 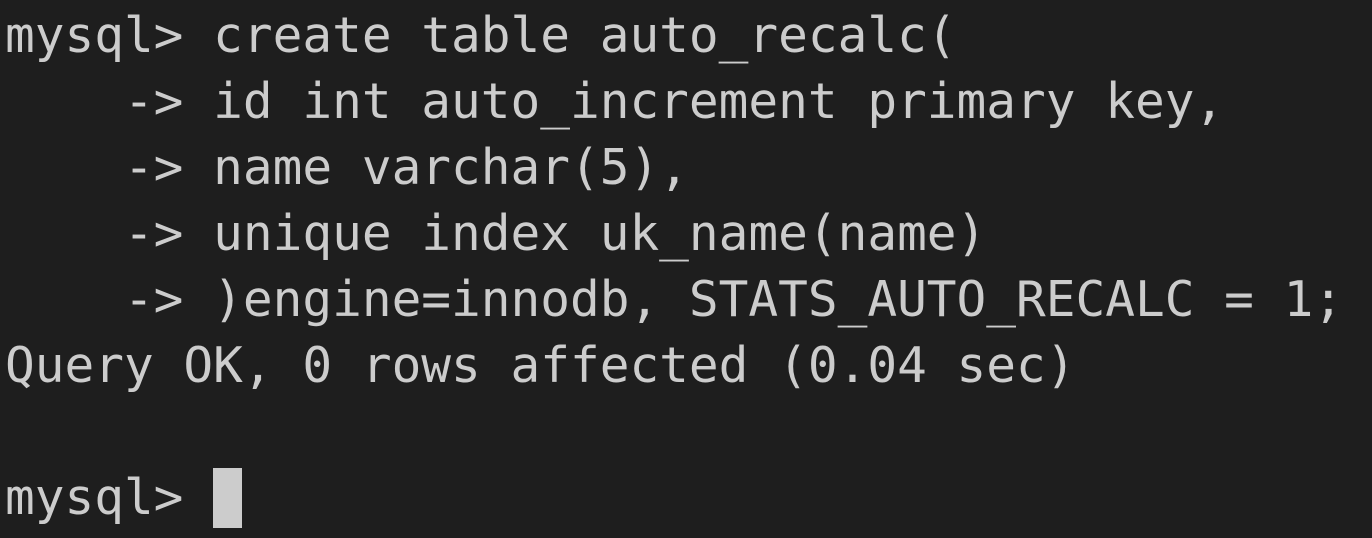 I want to click on terminal-line-continuation: -> name varchar(5),, so click(x=347, y=167).